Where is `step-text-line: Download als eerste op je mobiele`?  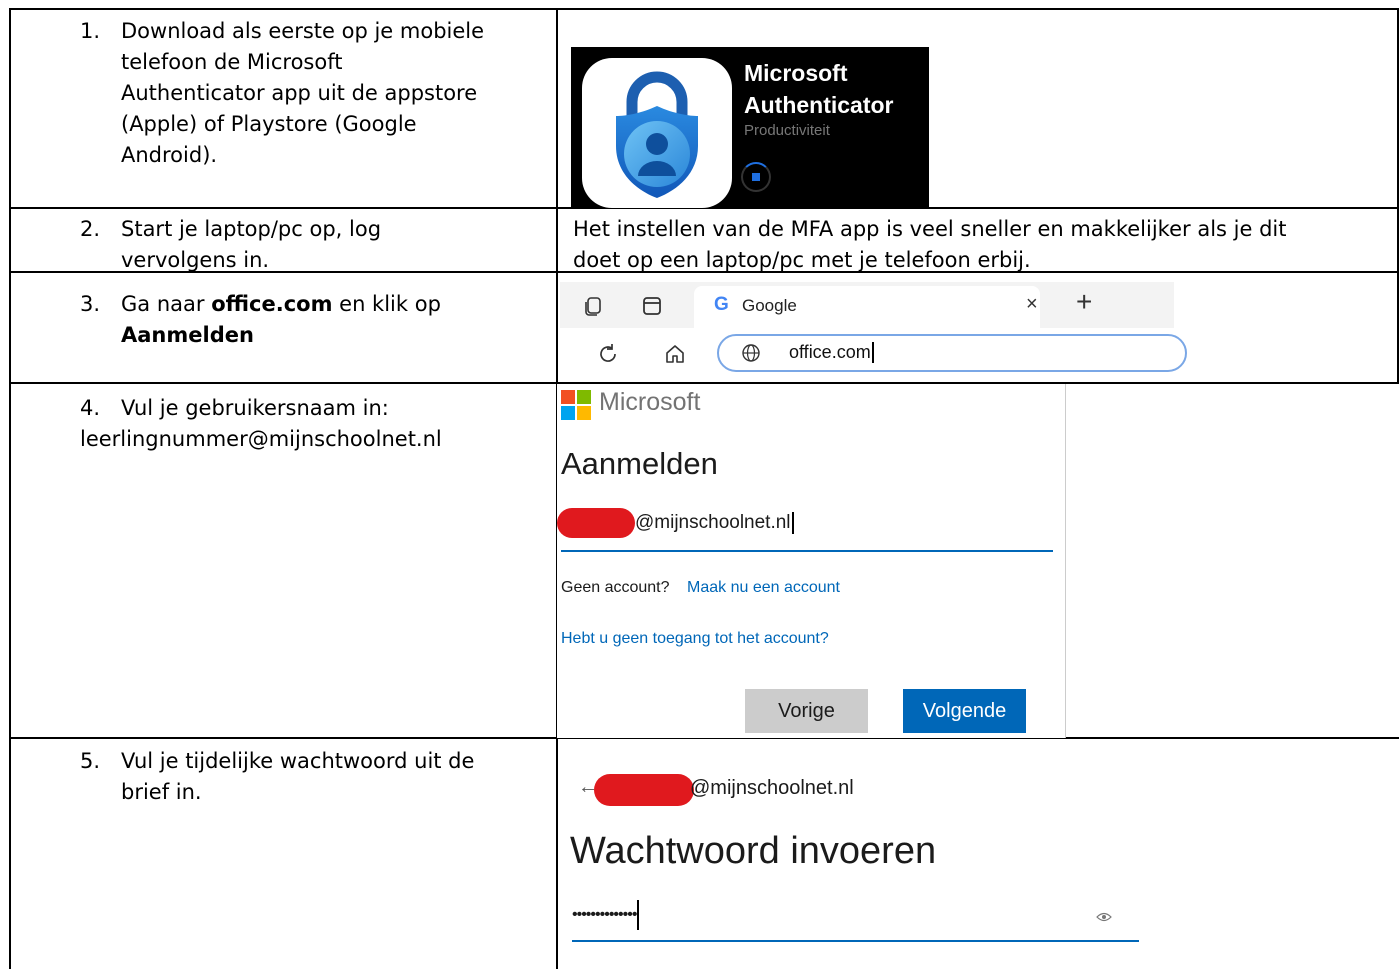
step-text-line: Download als eerste op je mobiele is located at coordinates (303, 31).